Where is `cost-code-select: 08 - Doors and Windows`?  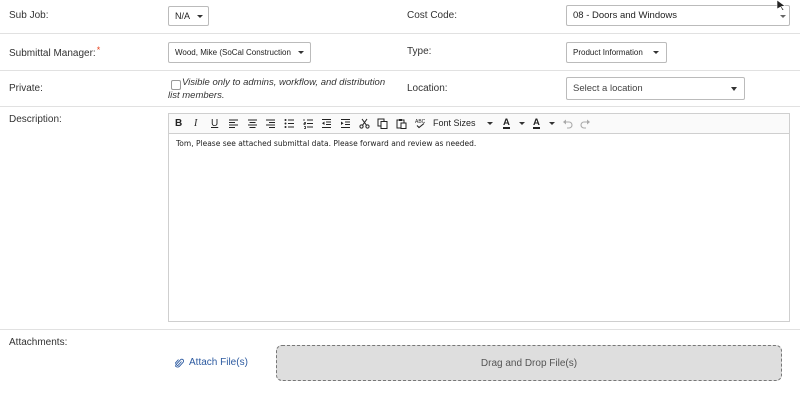
cost-code-select: 08 - Doors and Windows is located at coordinates (678, 15).